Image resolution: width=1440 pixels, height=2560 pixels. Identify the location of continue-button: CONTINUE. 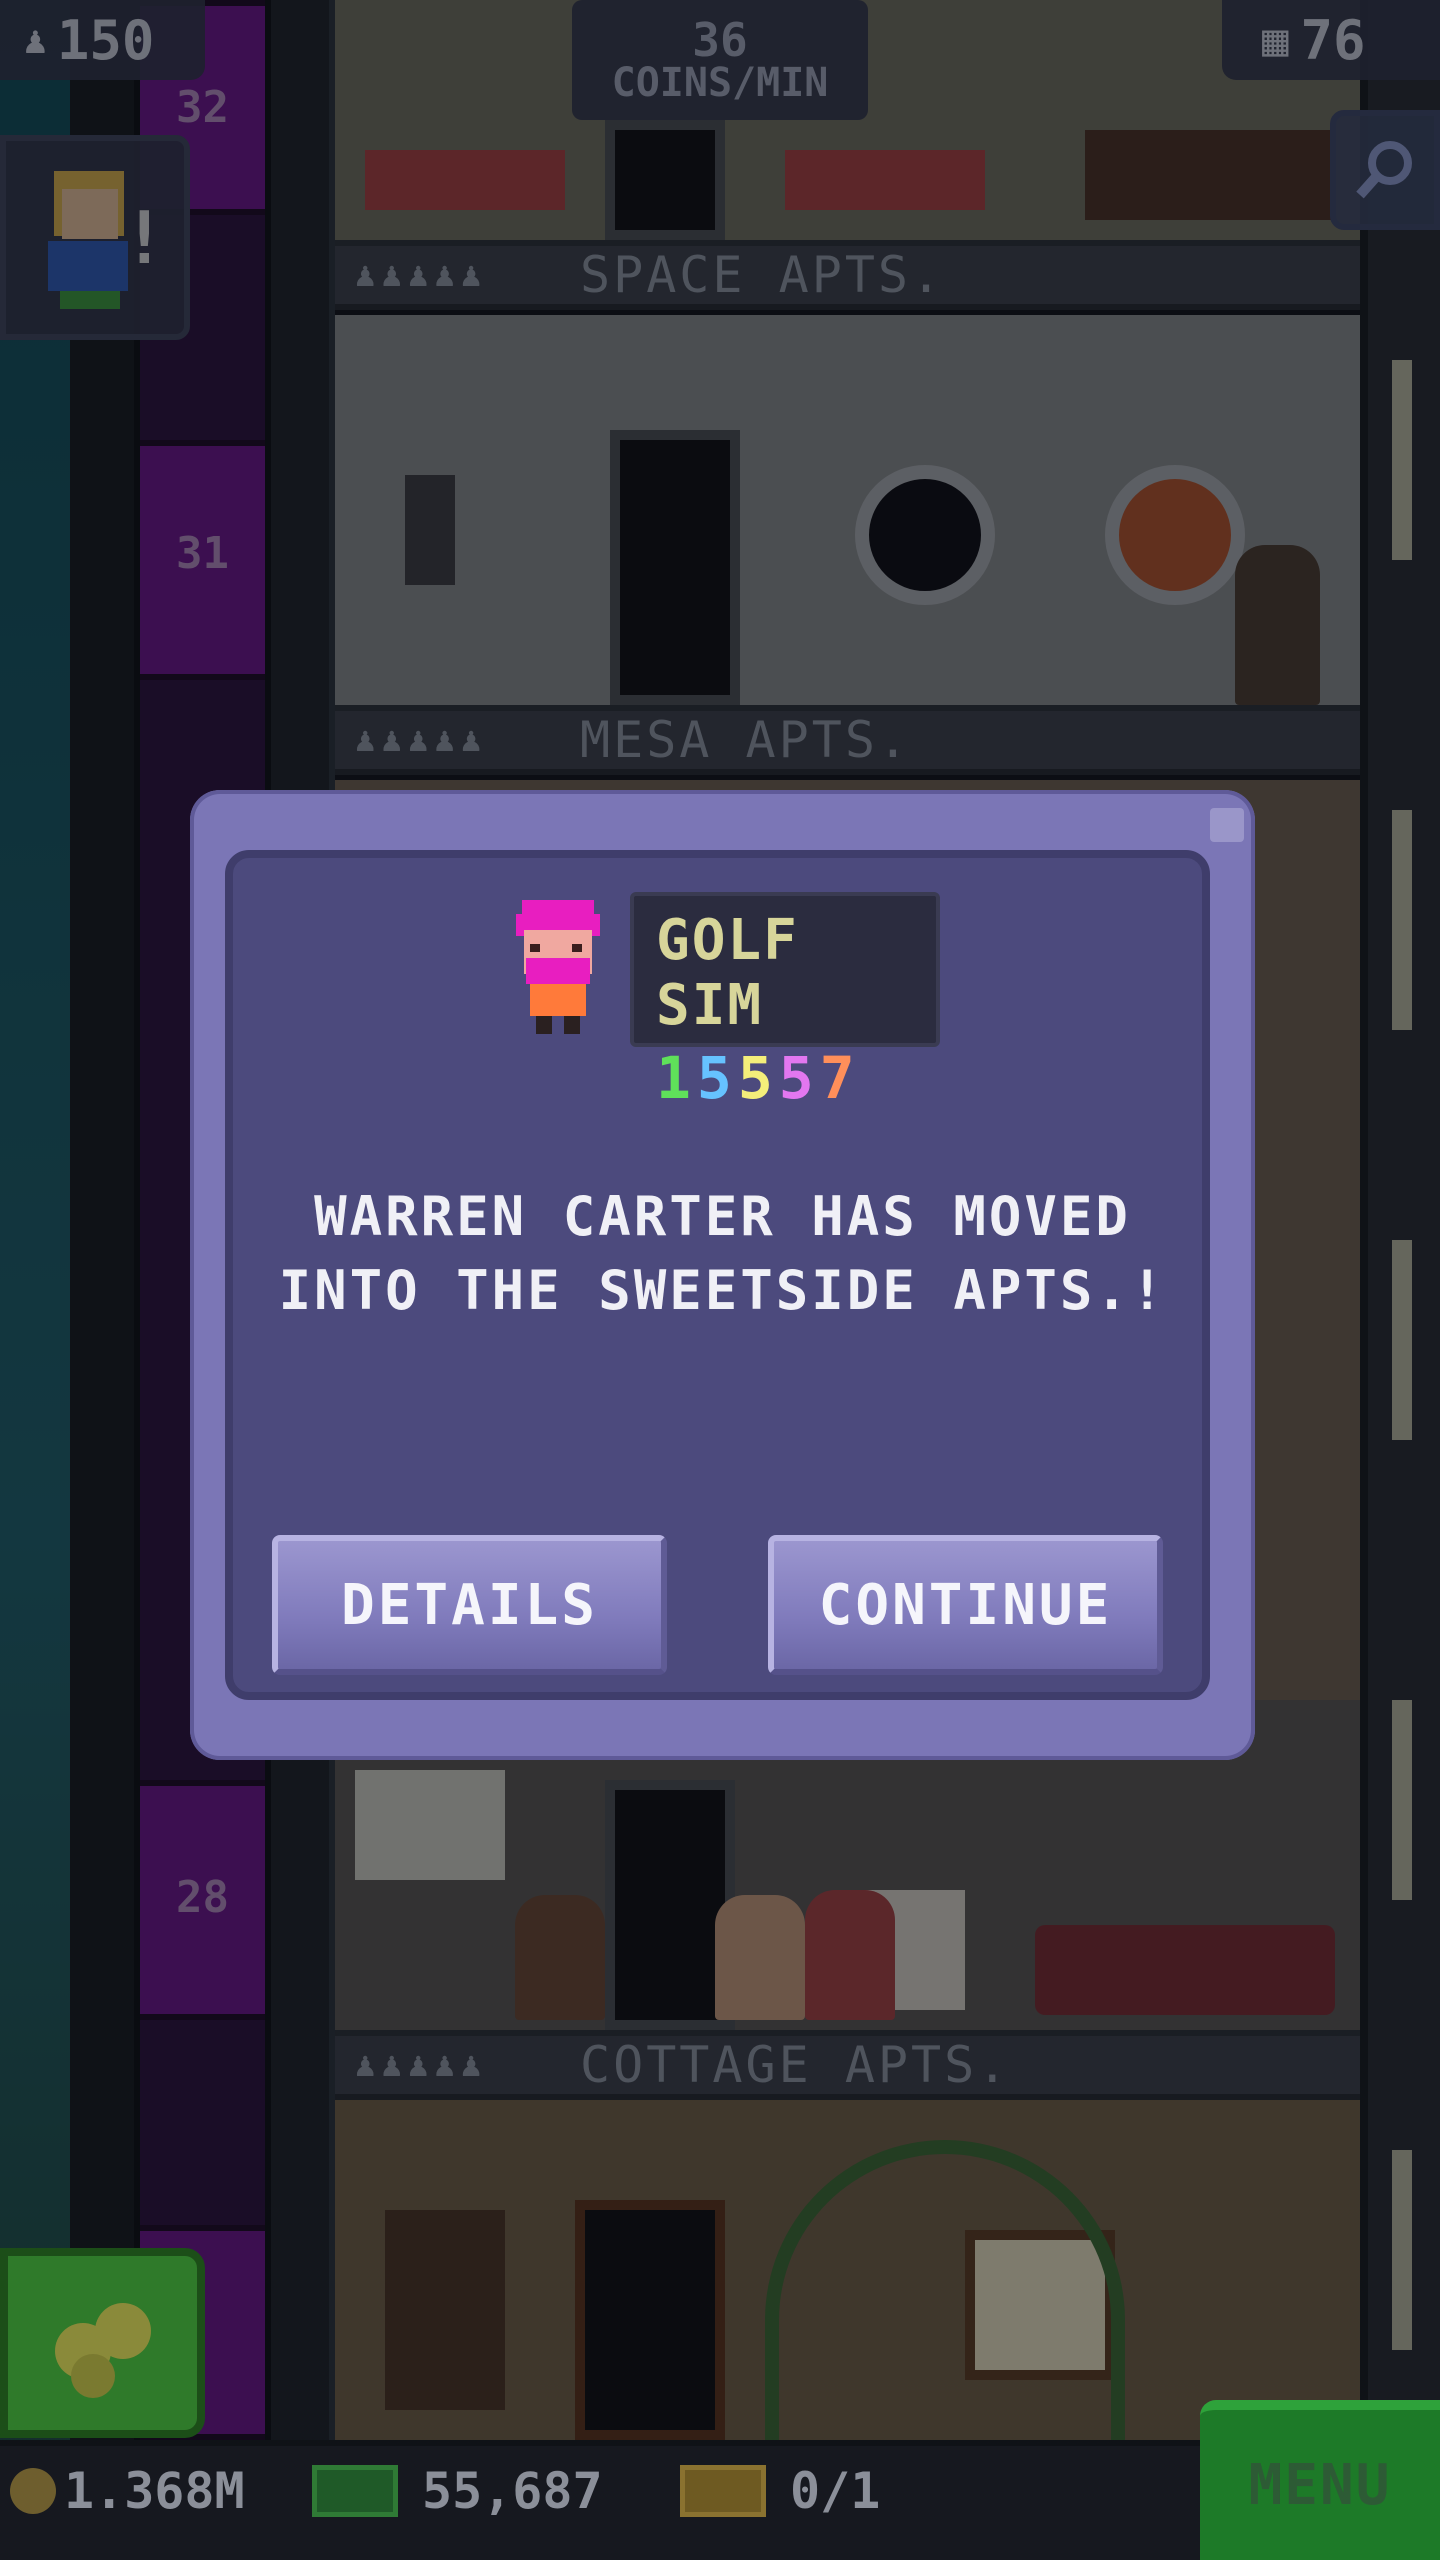
(965, 1605).